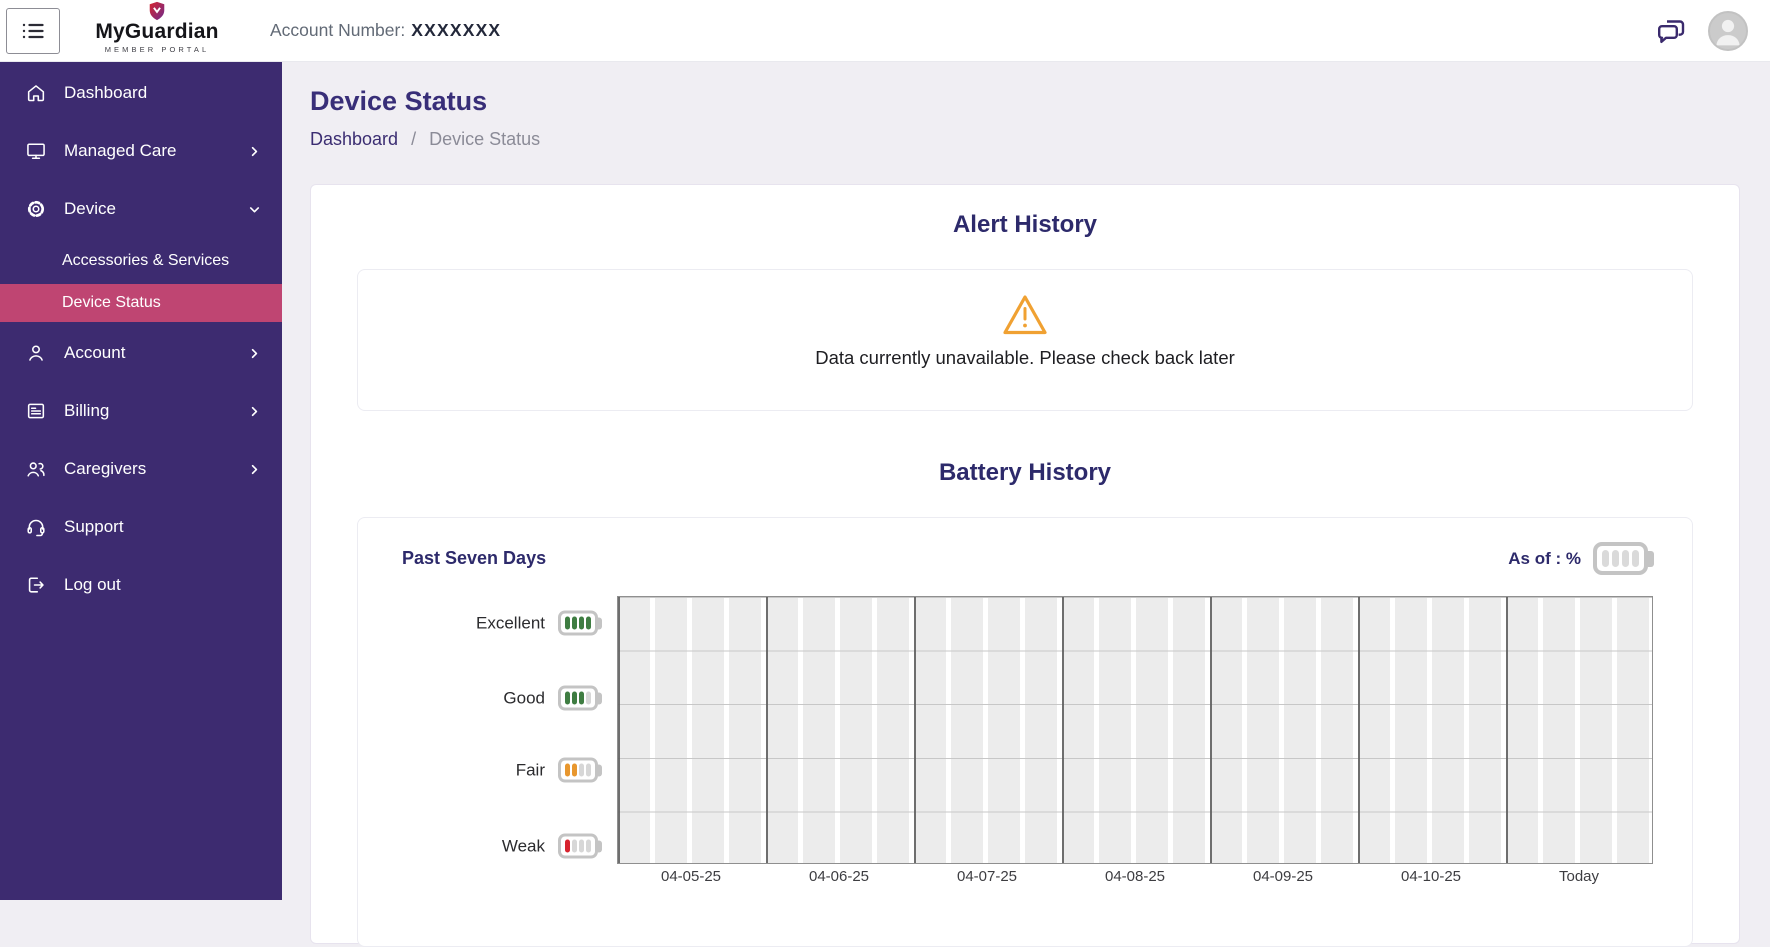  I want to click on sidebar-item-device: Device, so click(141, 209).